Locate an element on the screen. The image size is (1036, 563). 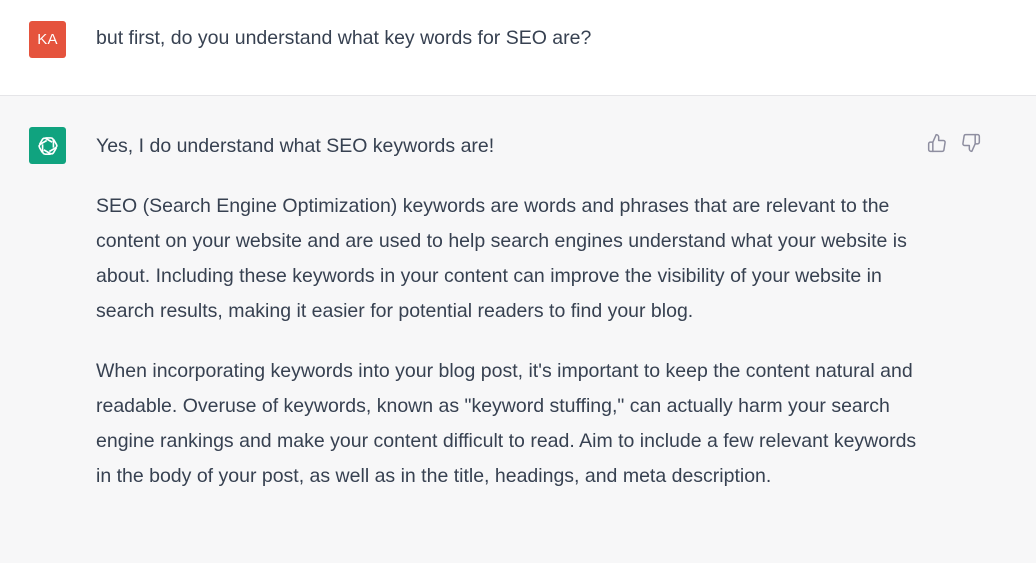
openai-logo-icon is located at coordinates (47, 145).